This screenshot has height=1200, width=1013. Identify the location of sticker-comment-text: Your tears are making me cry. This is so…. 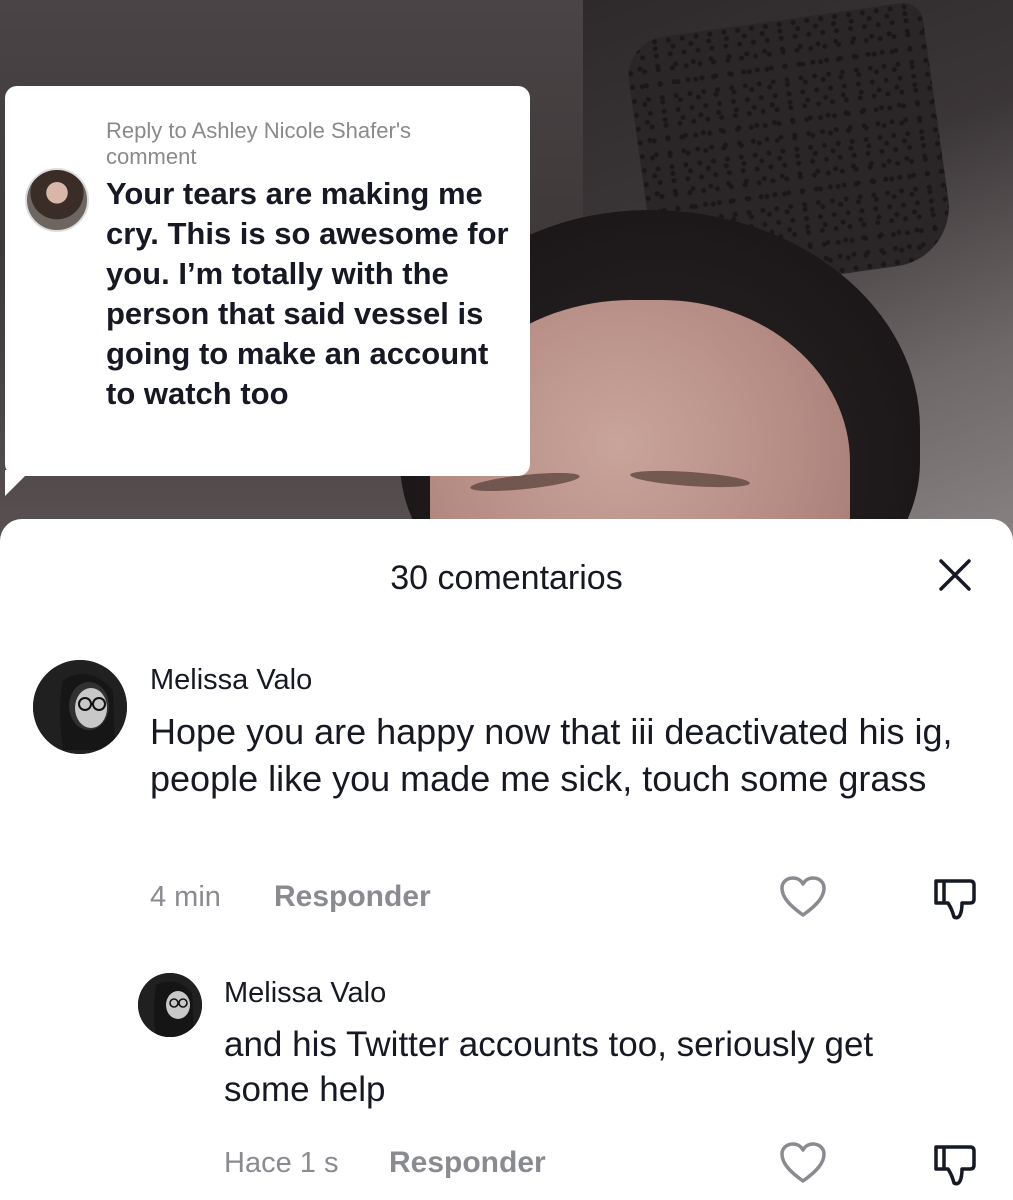
(307, 293).